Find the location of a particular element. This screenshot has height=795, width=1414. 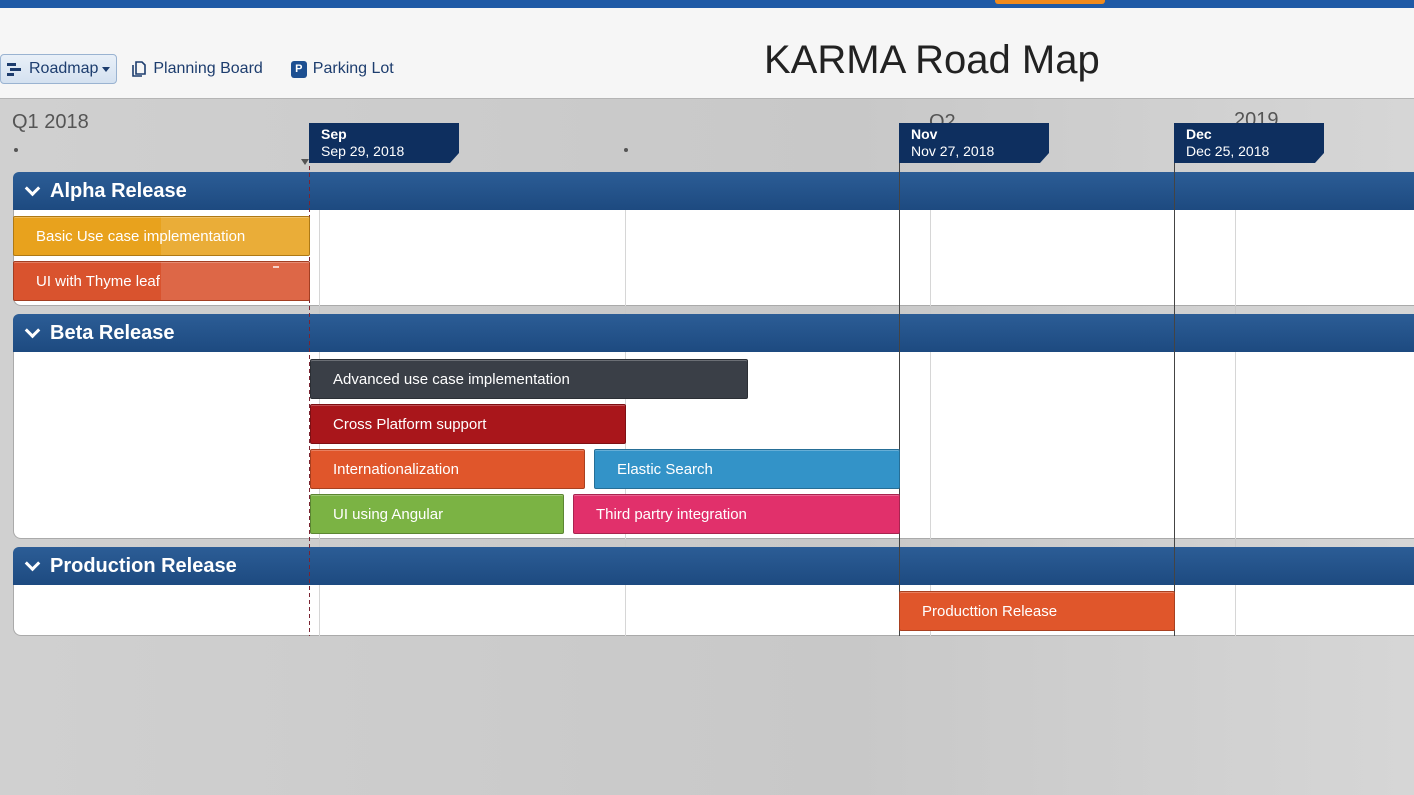

task-label: Internationalization is located at coordinates (396, 469).